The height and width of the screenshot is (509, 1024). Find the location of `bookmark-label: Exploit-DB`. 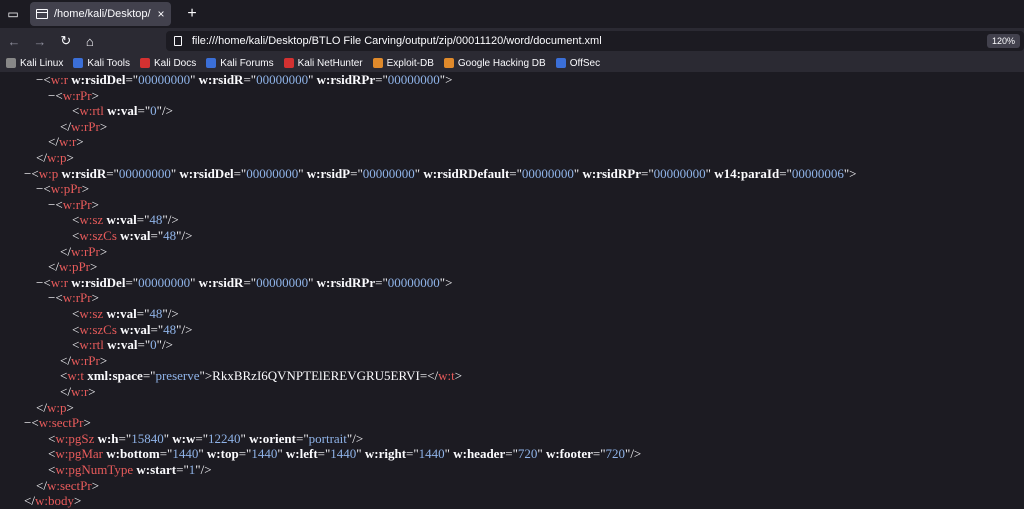

bookmark-label: Exploit-DB is located at coordinates (410, 63).